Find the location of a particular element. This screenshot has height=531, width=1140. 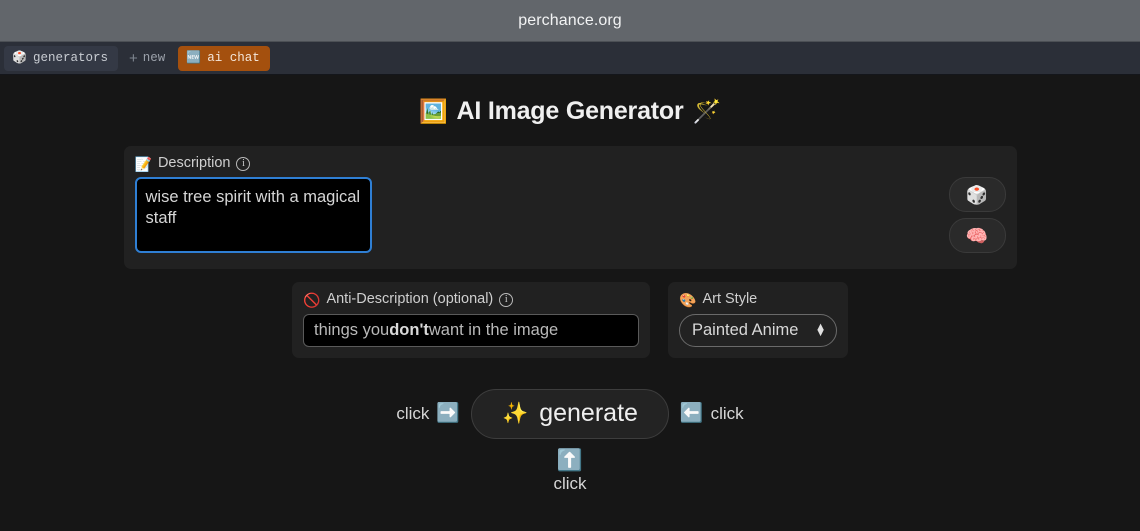

description-label: 📝 Description i is located at coordinates (570, 163).